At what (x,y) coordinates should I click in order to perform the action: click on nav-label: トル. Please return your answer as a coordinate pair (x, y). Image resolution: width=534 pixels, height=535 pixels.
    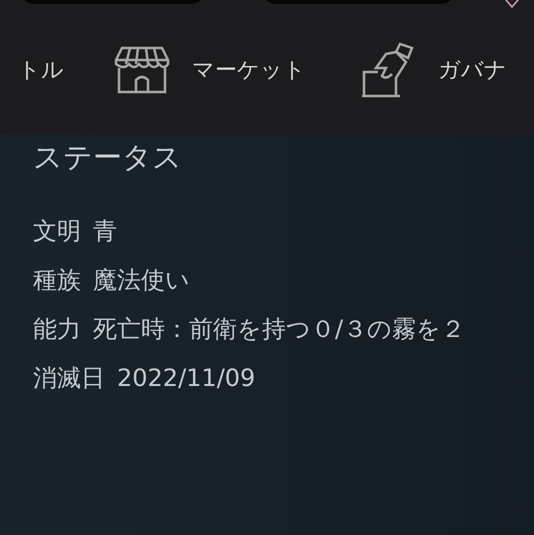
    Looking at the image, I should click on (41, 70).